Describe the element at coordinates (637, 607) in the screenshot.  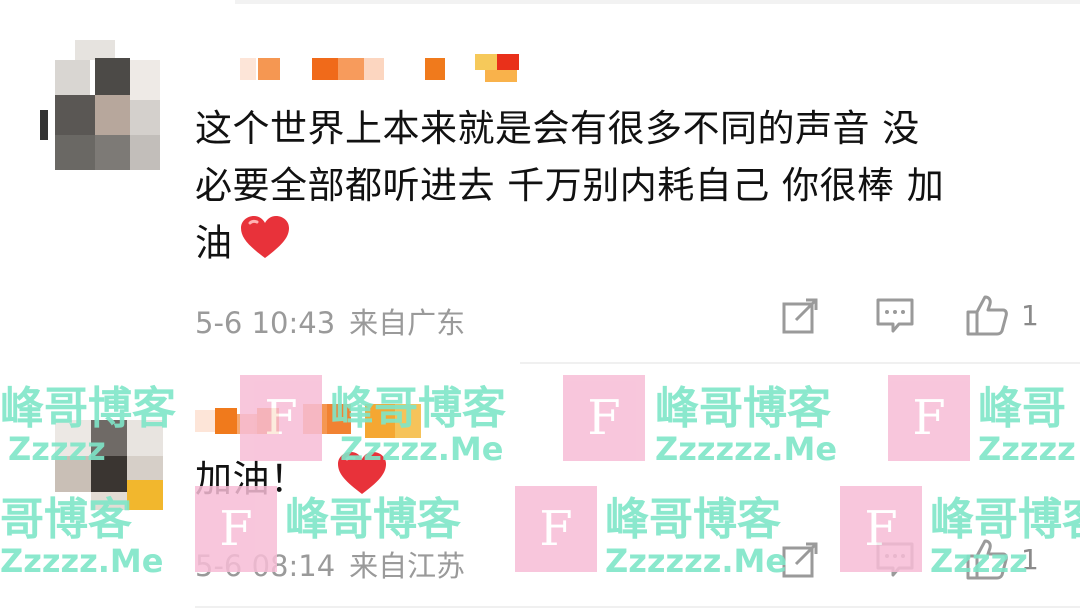
I see `bottom-divider` at that location.